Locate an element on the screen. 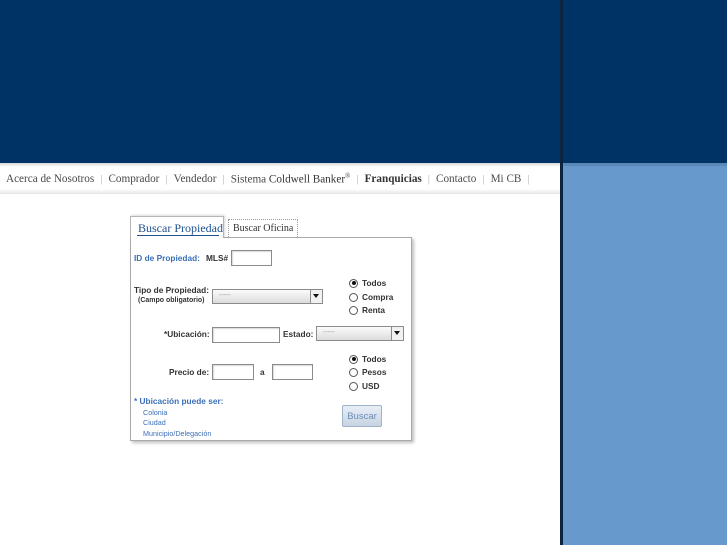  radio-label: Compra is located at coordinates (378, 297).